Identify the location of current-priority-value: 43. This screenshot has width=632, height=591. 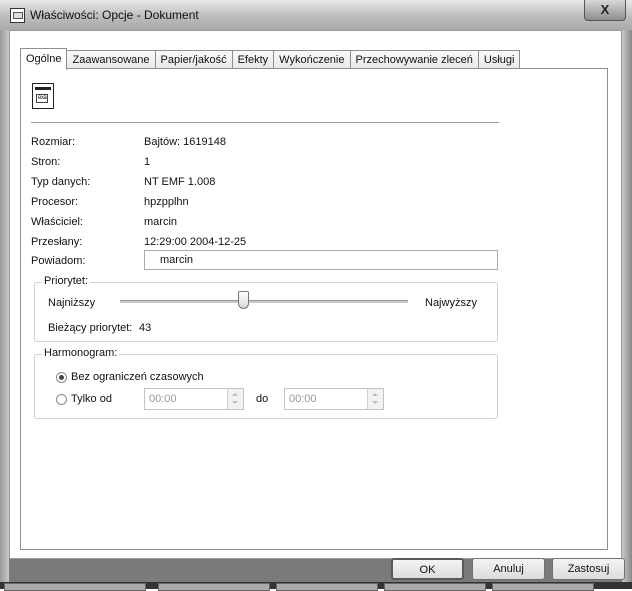
(145, 328).